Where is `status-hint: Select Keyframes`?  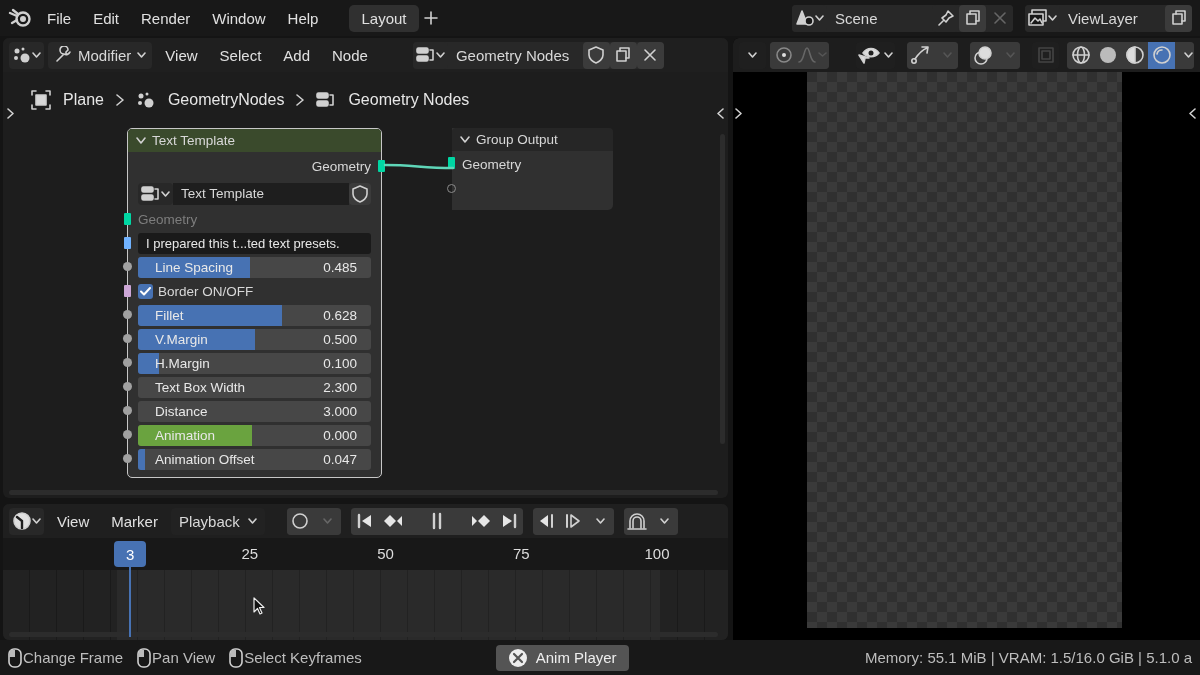
status-hint: Select Keyframes is located at coordinates (303, 657).